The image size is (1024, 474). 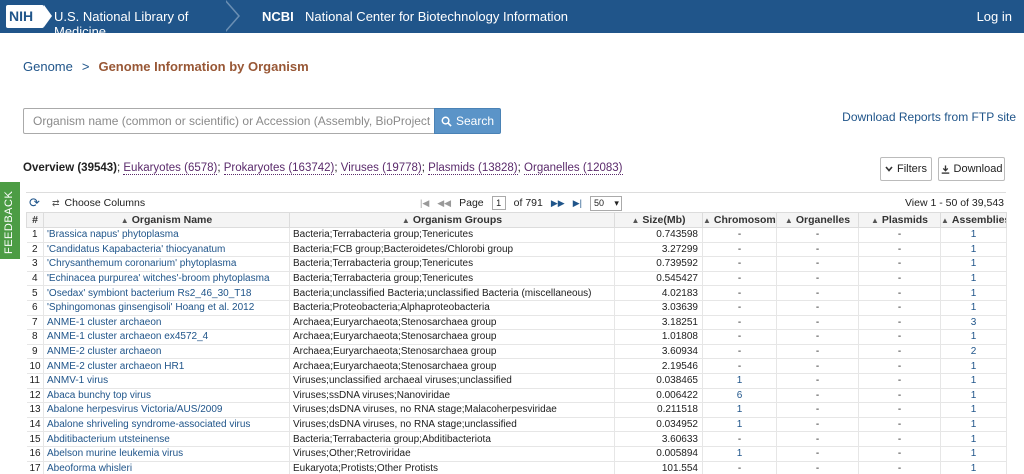 I want to click on organism-name-link: ANME-2 cluster archaeon, so click(x=166, y=352).